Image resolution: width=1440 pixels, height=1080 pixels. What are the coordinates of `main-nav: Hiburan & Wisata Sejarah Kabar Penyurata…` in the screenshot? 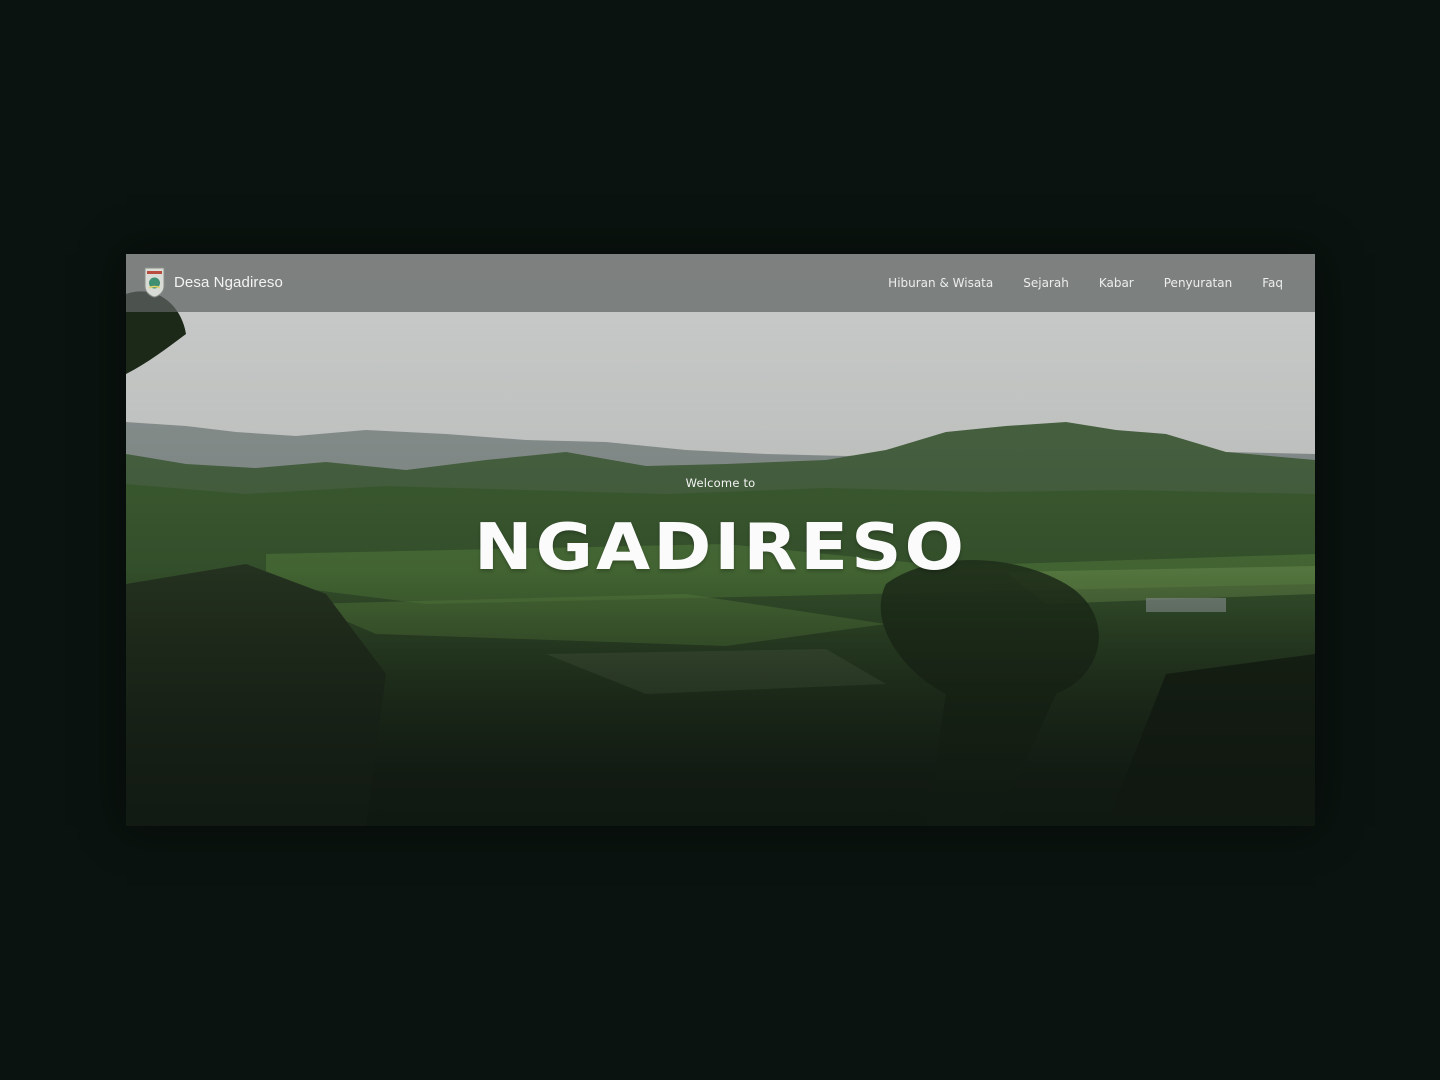 It's located at (1085, 283).